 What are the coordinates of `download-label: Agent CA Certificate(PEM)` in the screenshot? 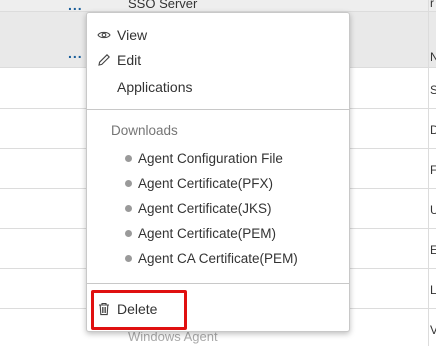 It's located at (218, 258).